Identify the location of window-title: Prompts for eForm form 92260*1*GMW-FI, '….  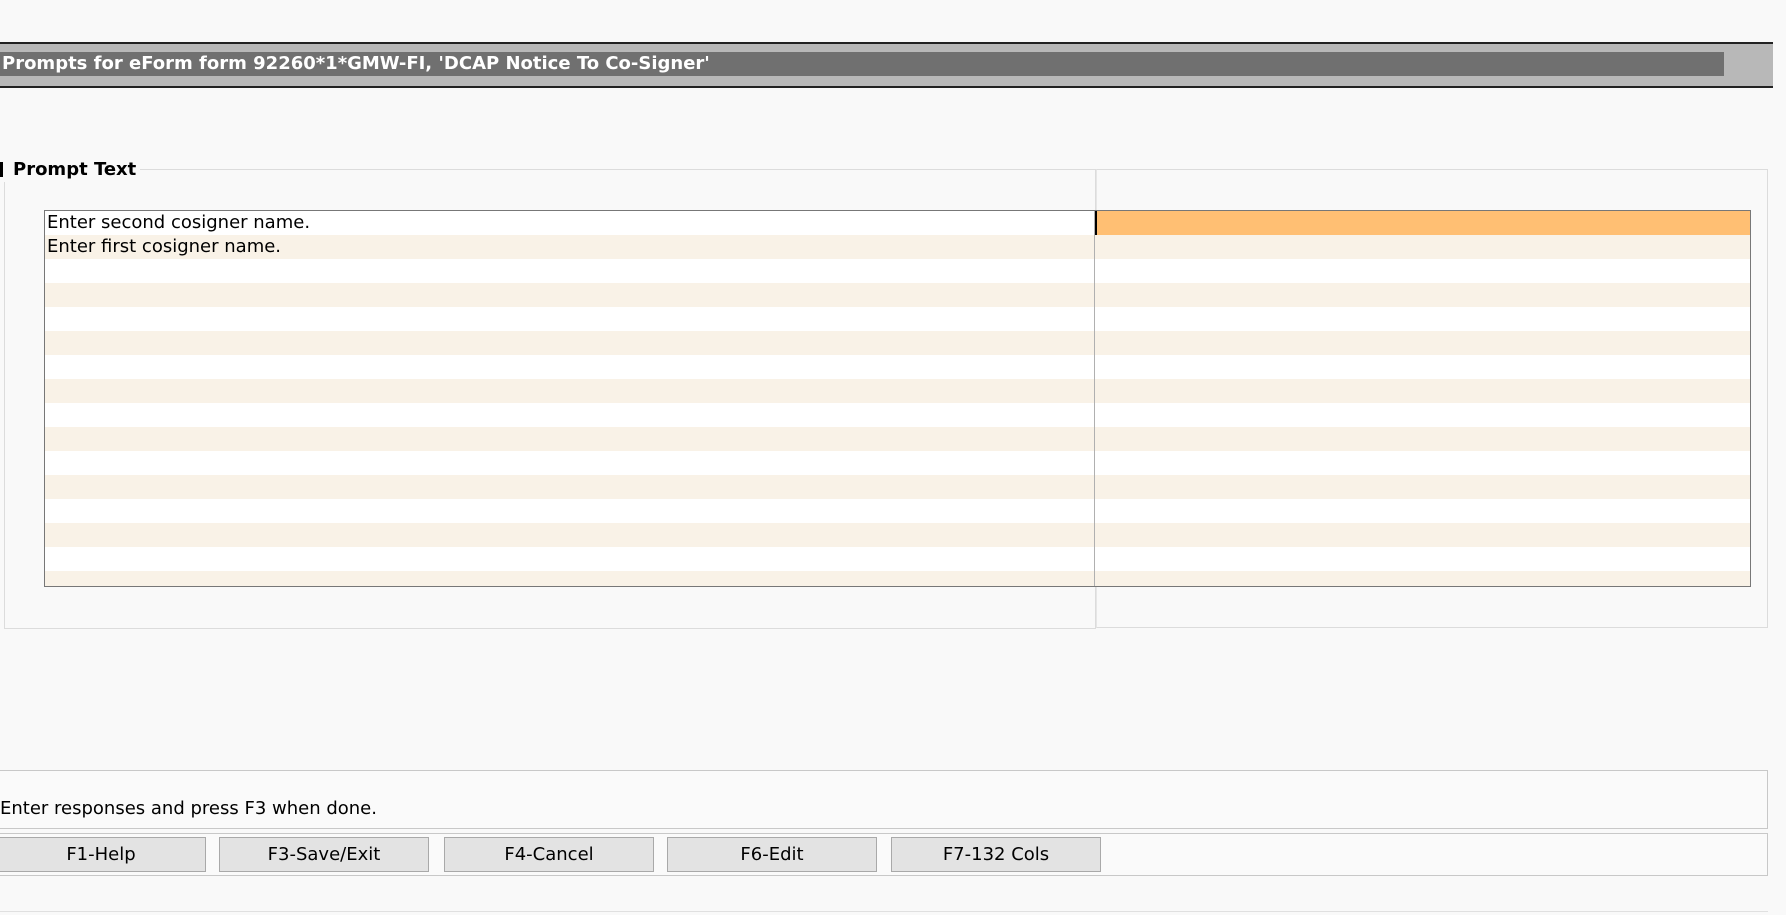
(862, 64).